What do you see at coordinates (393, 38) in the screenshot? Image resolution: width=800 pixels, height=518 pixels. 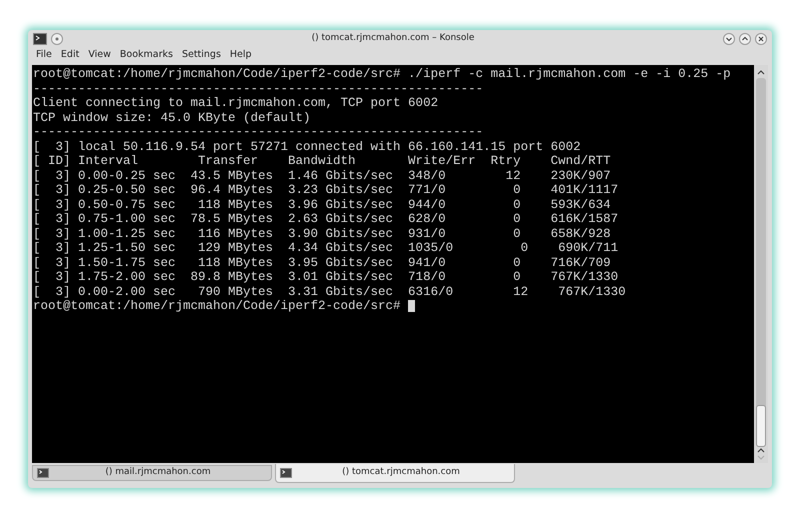 I see `window-title: () tomcat.rjmcmahon.com – Konsole` at bounding box center [393, 38].